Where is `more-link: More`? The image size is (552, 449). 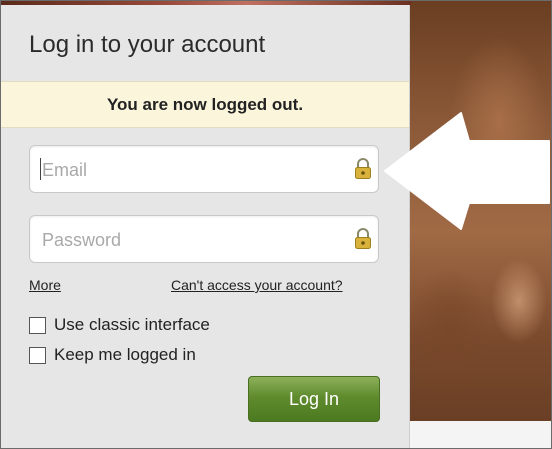 more-link: More is located at coordinates (45, 285).